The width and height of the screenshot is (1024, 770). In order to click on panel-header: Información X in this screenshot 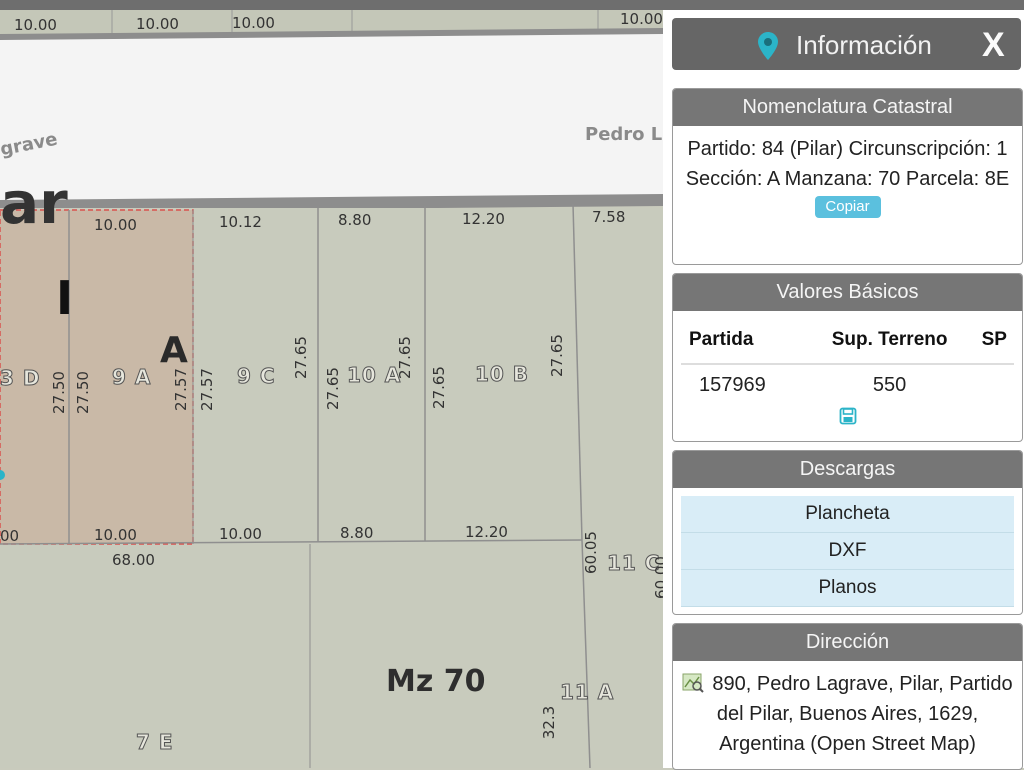, I will do `click(846, 44)`.